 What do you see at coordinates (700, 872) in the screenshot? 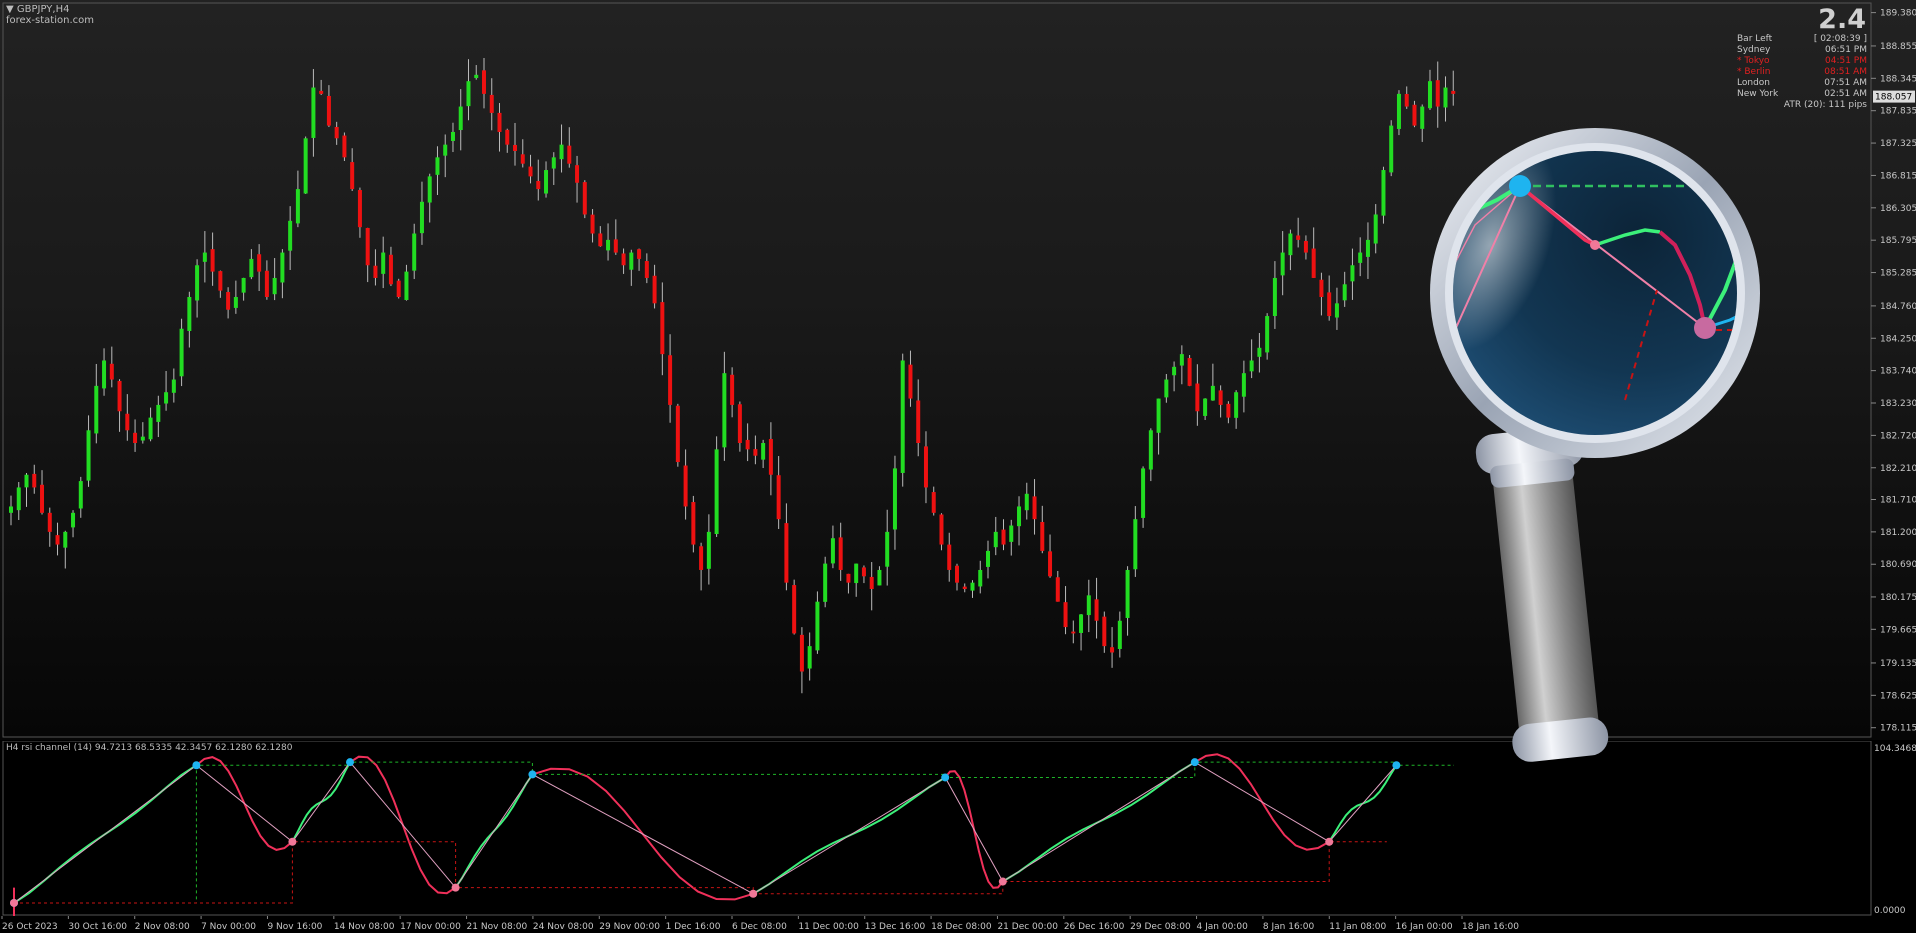
I see `rsi-channel-line` at bounding box center [700, 872].